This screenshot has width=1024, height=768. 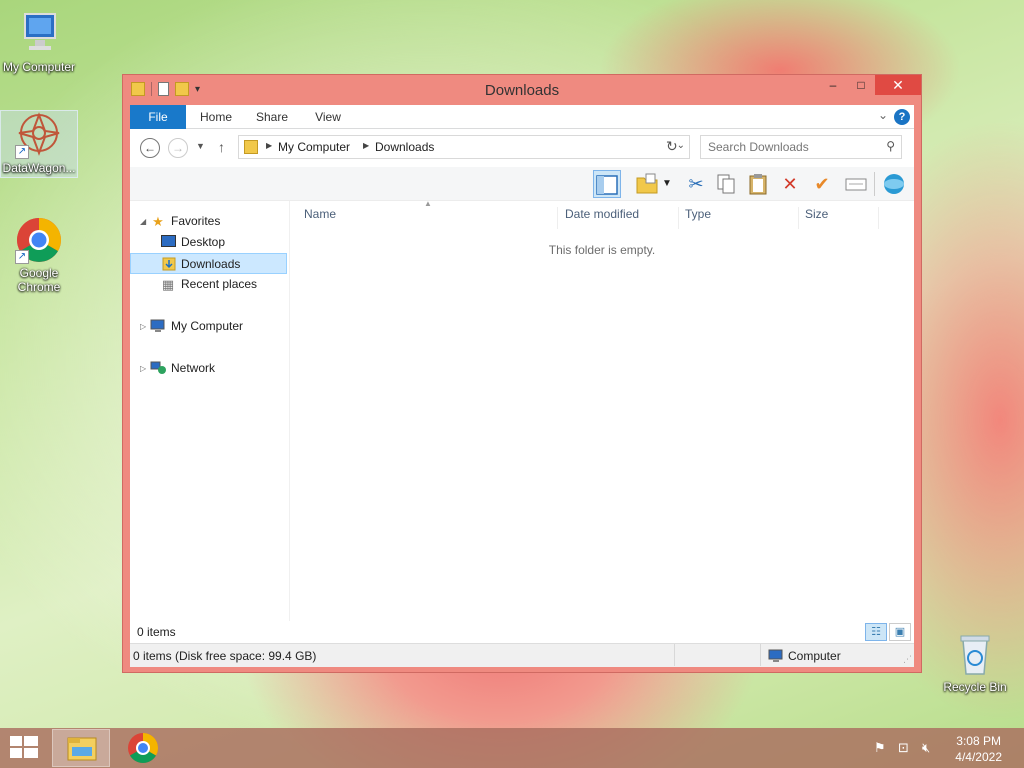 I want to click on file-explorer-icon, so click(x=82, y=749).